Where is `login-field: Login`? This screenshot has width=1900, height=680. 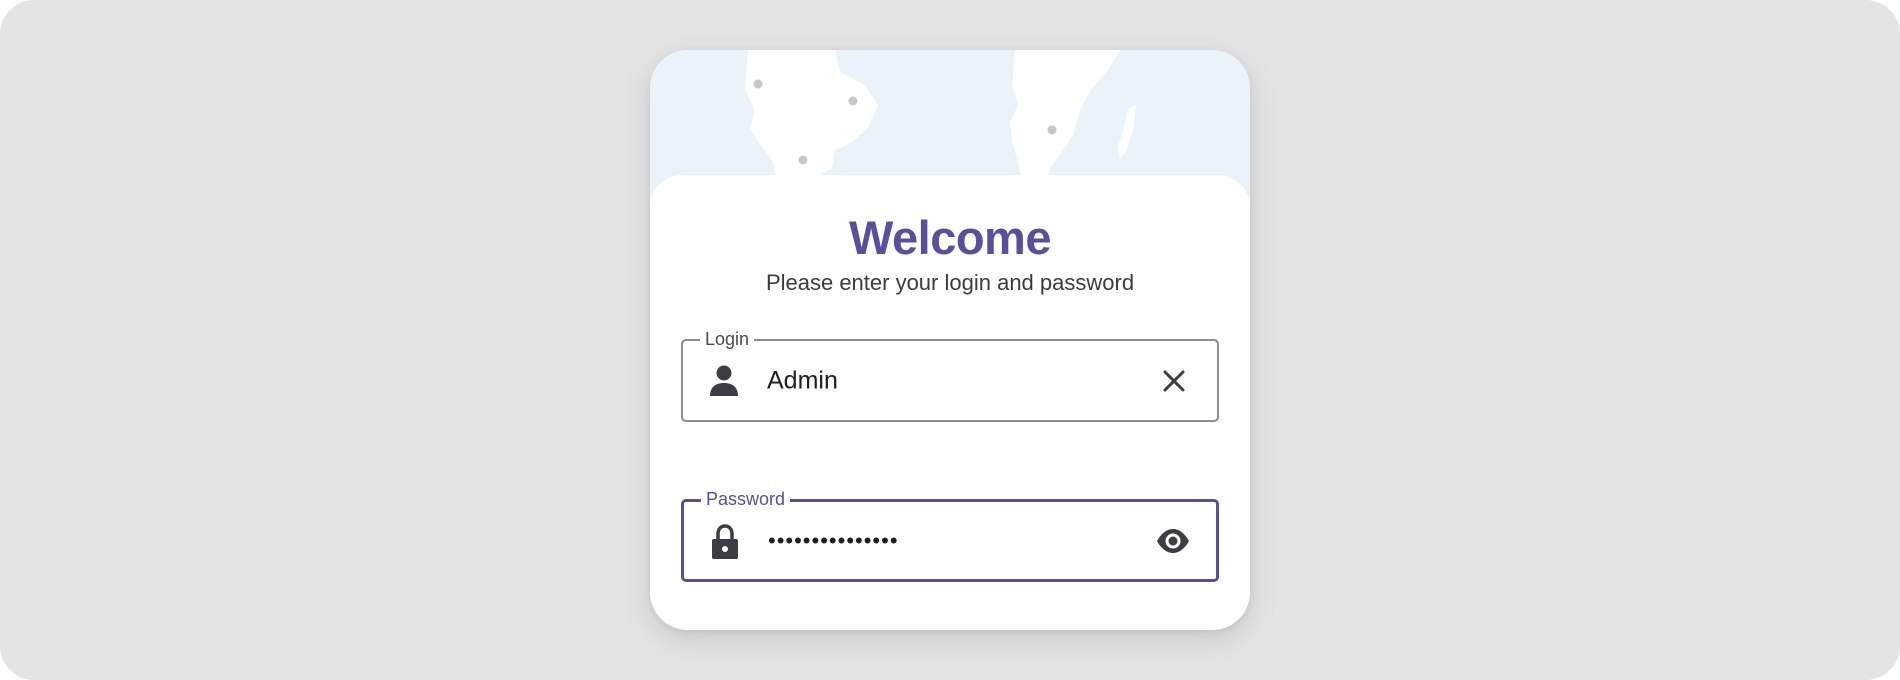
login-field: Login is located at coordinates (950, 374).